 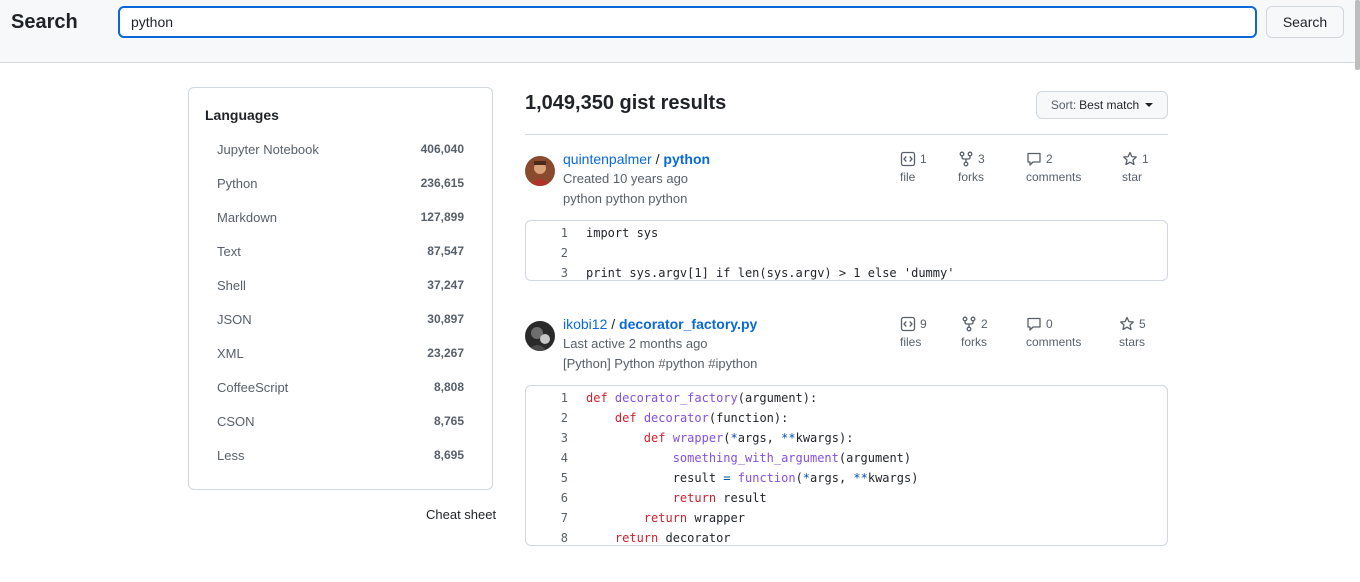 I want to click on language-name: CSON, so click(x=236, y=421).